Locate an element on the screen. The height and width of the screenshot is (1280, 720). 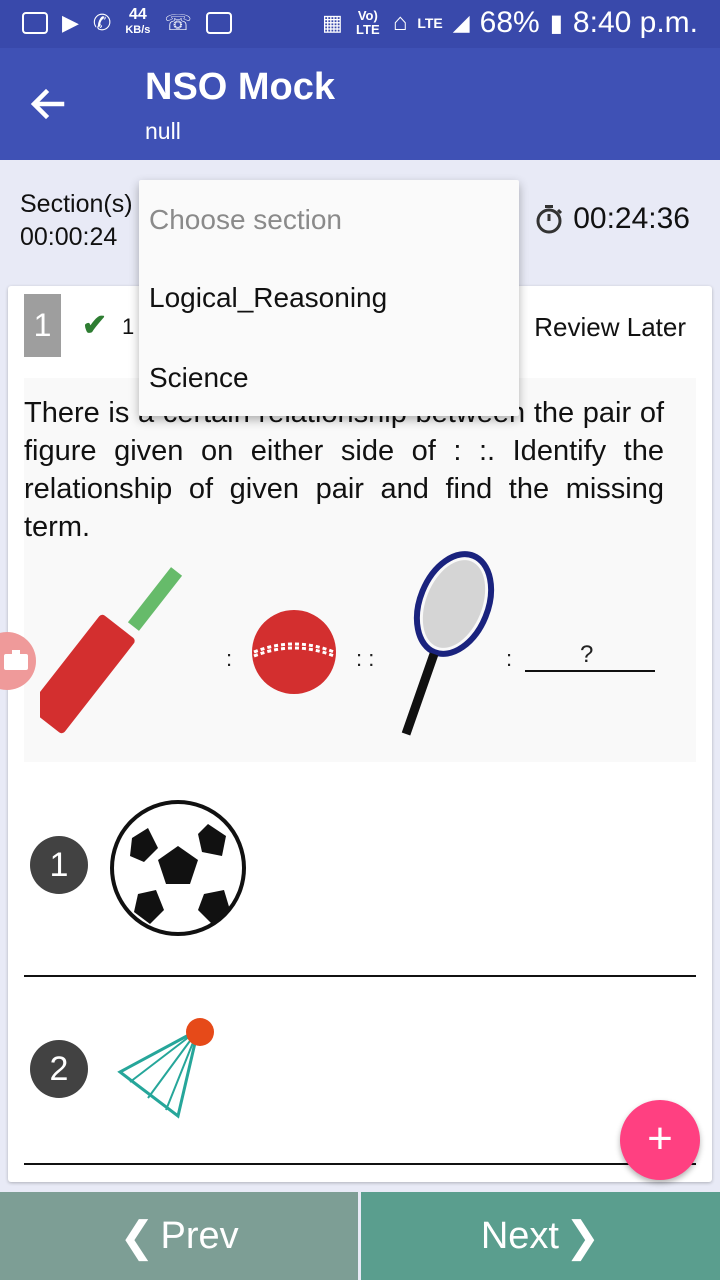
question-figure: : : : : ? is located at coordinates (347, 643).